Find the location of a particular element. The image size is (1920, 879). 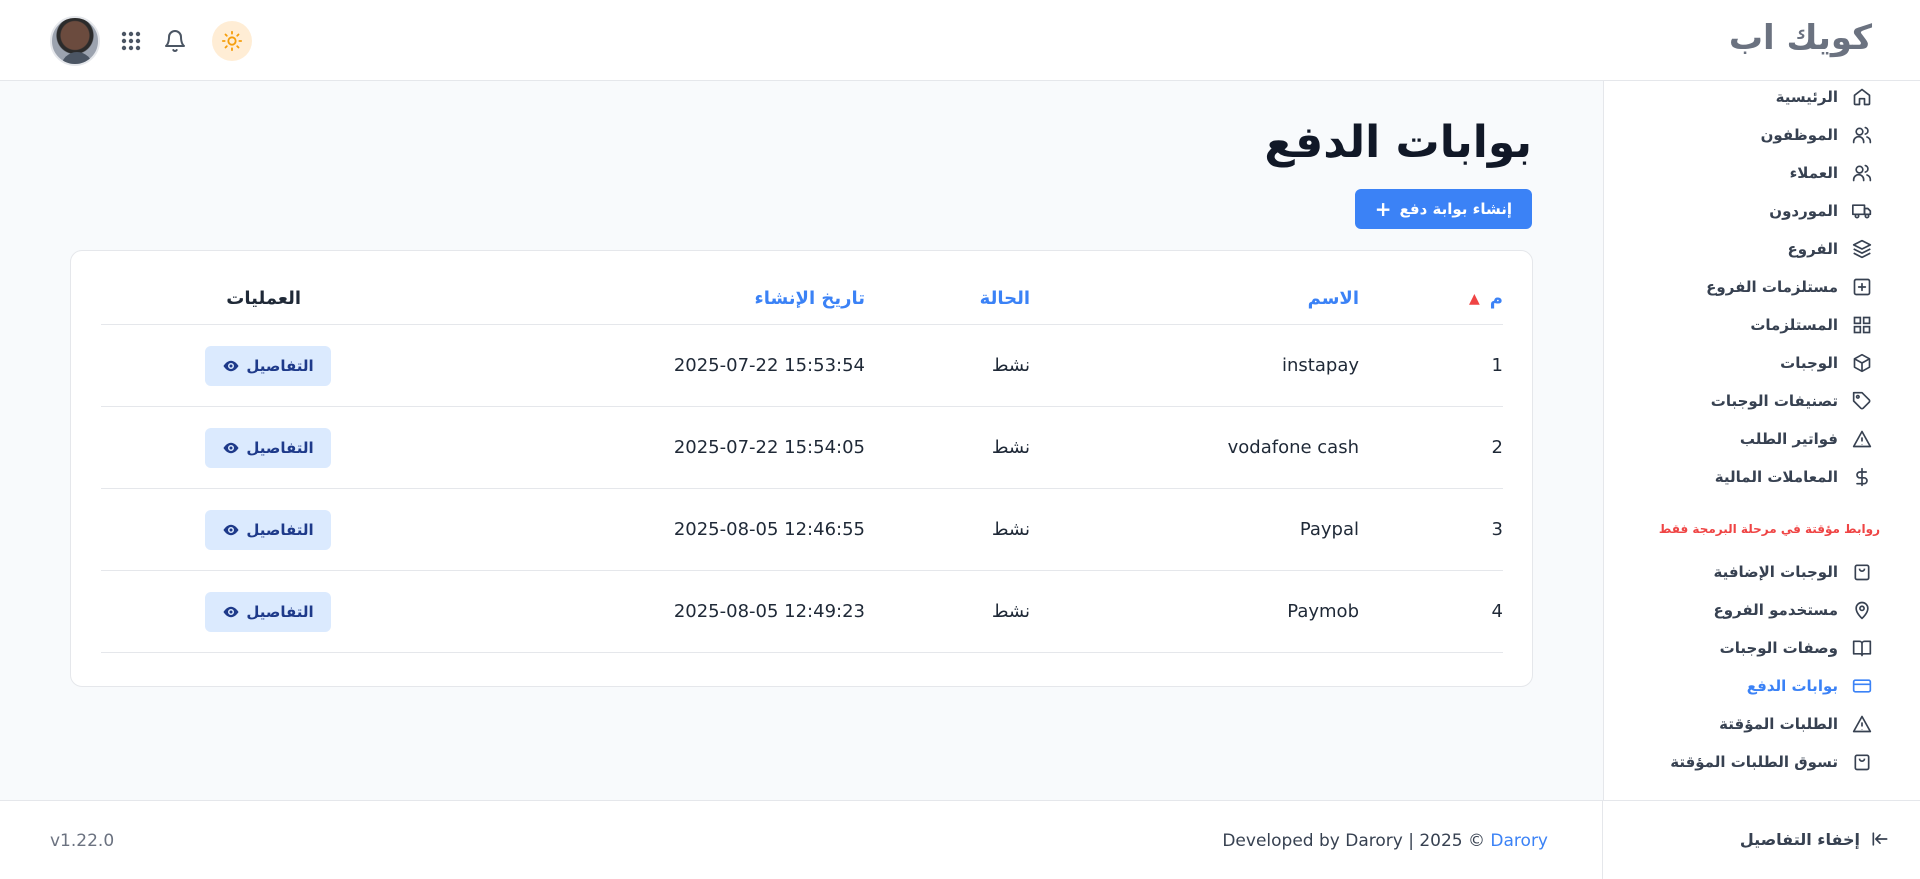

column-header-created: تاريخ الإنشاء is located at coordinates (810, 298).